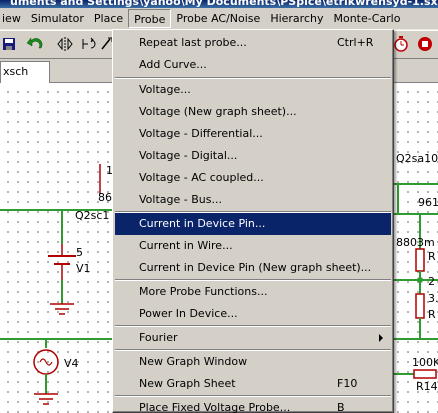  Describe the element at coordinates (46, 362) in the screenshot. I see `sine-symbol` at that location.